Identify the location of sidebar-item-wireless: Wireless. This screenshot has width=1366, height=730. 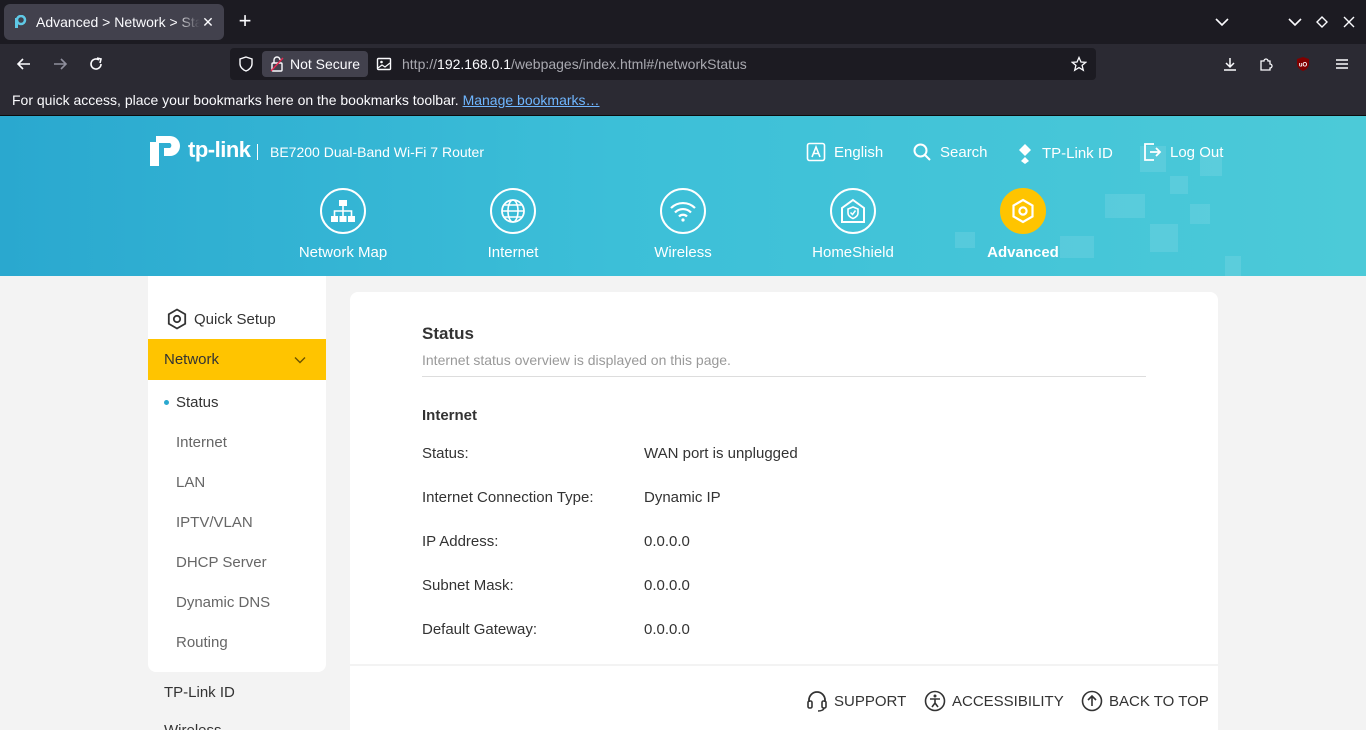
(193, 726).